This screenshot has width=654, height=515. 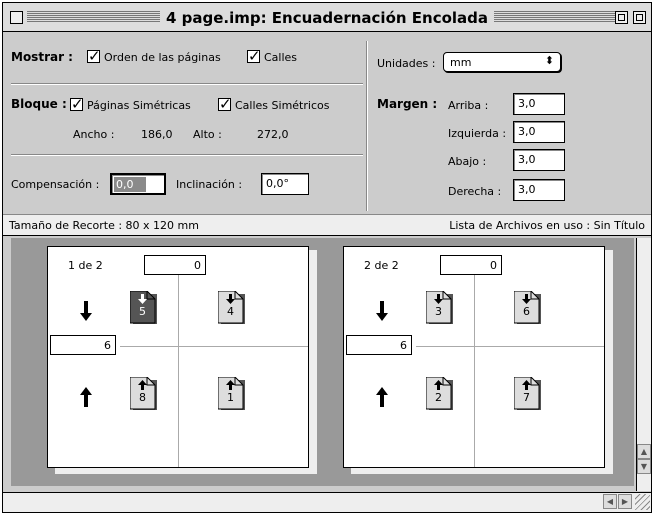 I want to click on vertical-divider, so click(x=366, y=126).